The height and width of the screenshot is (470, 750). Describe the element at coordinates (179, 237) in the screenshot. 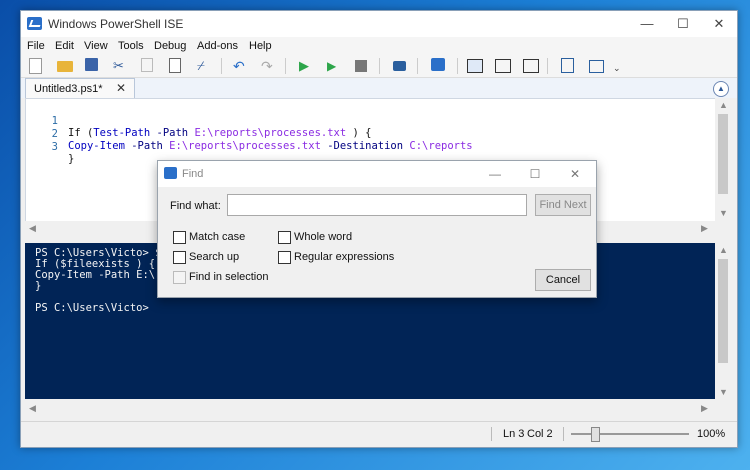

I see `match-case-checkbox` at that location.